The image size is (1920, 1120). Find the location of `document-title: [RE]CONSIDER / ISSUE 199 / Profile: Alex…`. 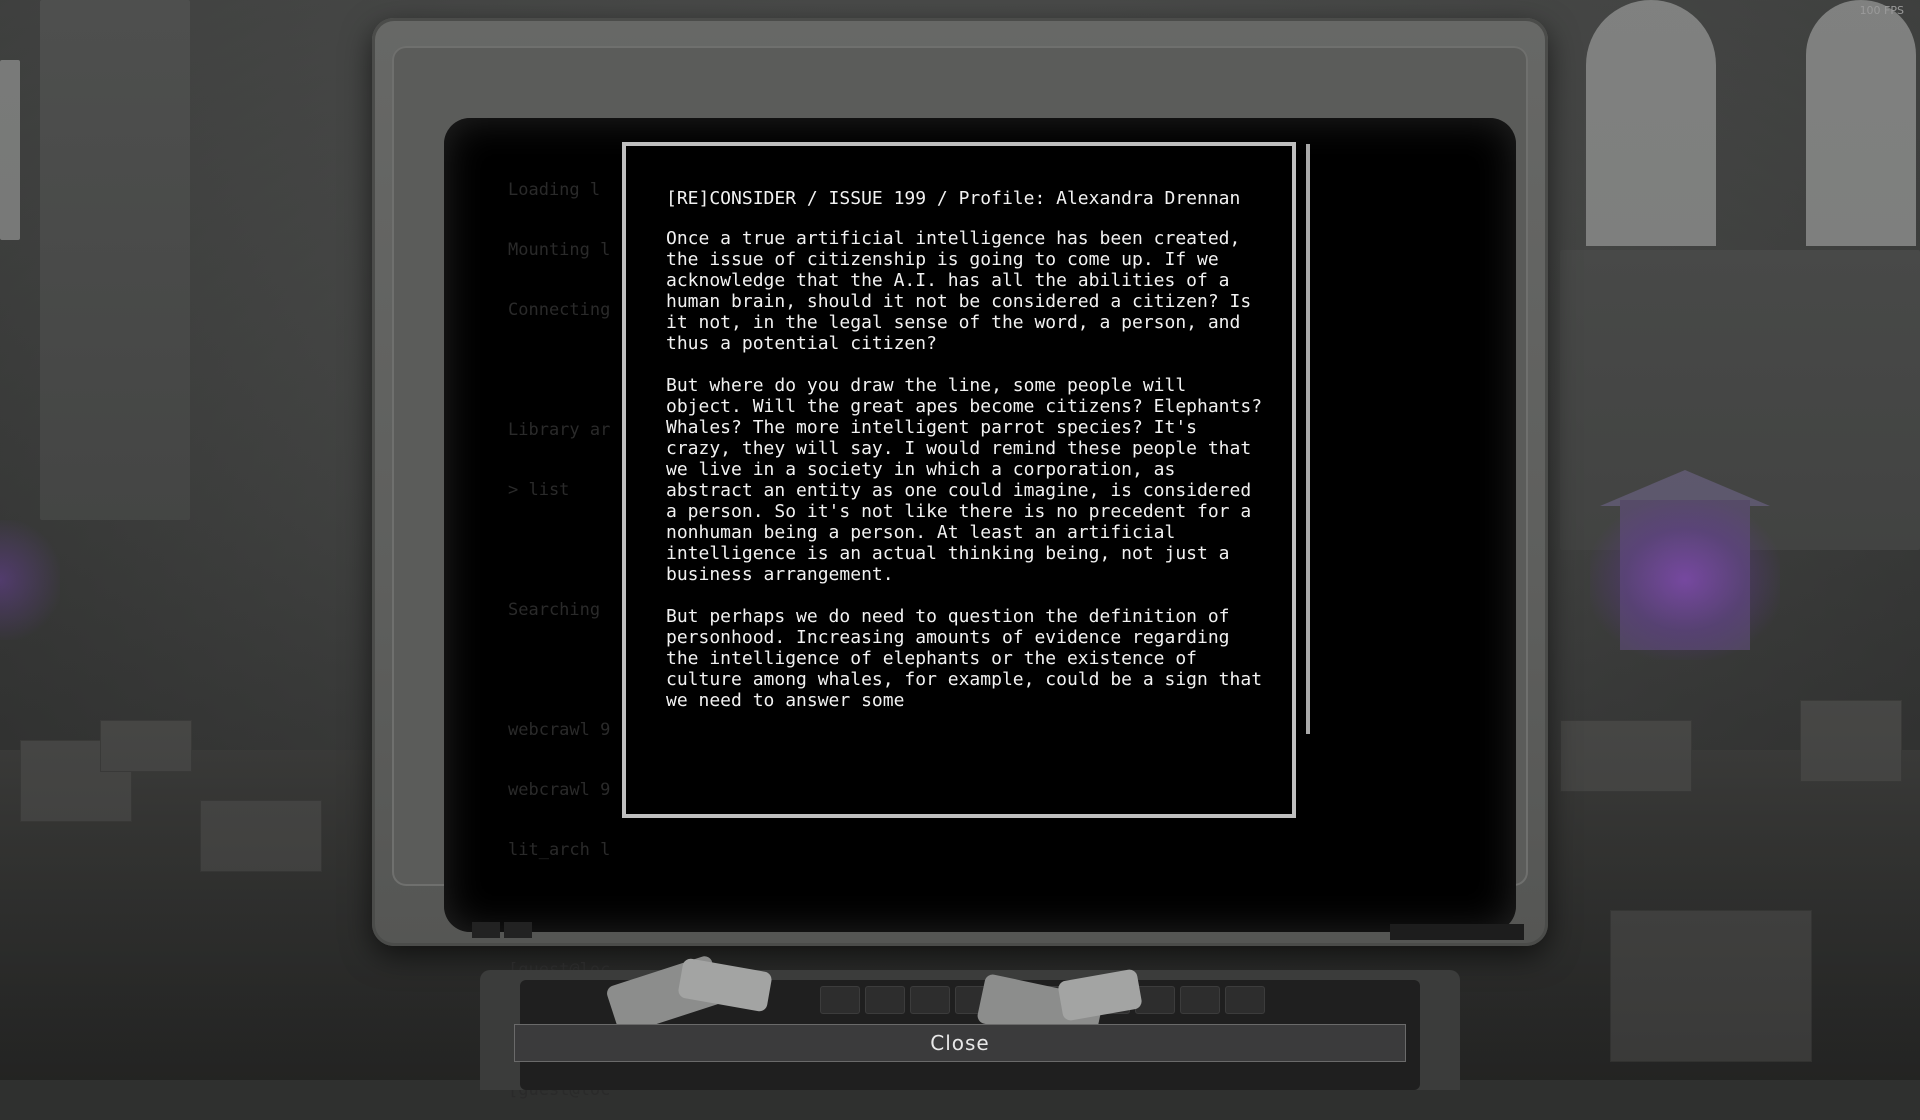

document-title: [RE]CONSIDER / ISSUE 199 / Profile: Alex… is located at coordinates (953, 198).